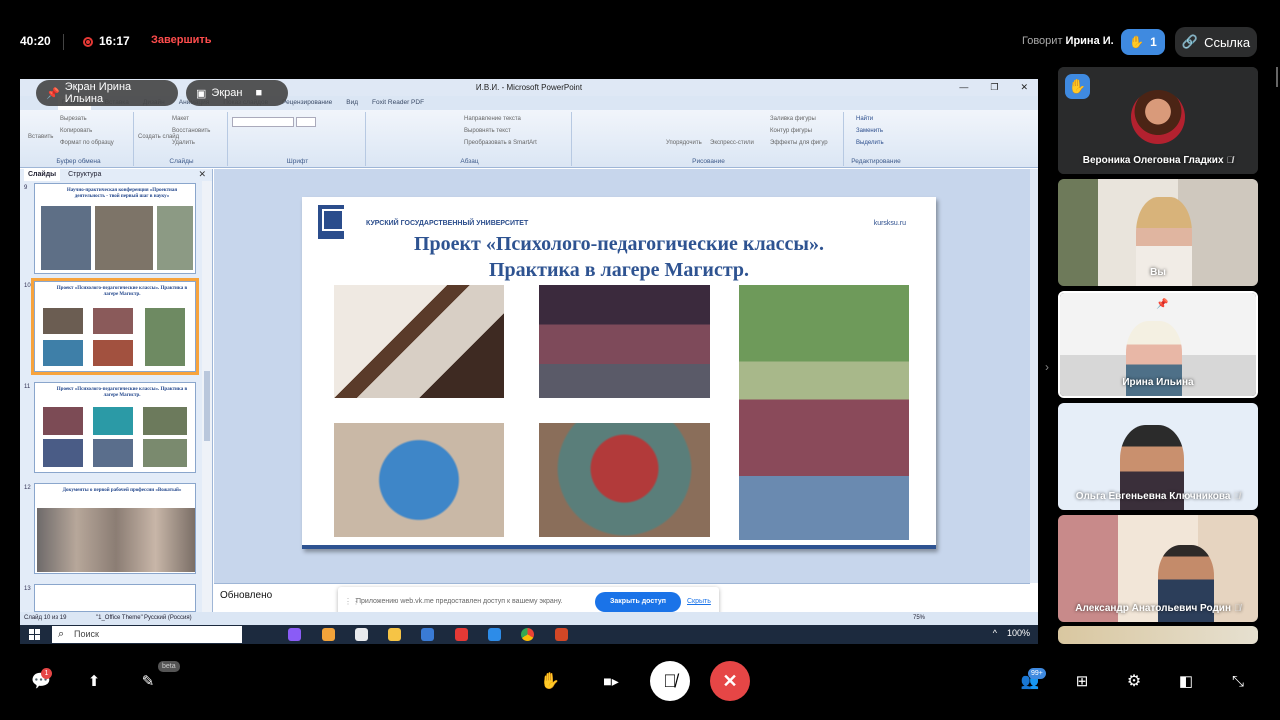  I want to click on minimize-button: ⤡, so click(1238, 681).